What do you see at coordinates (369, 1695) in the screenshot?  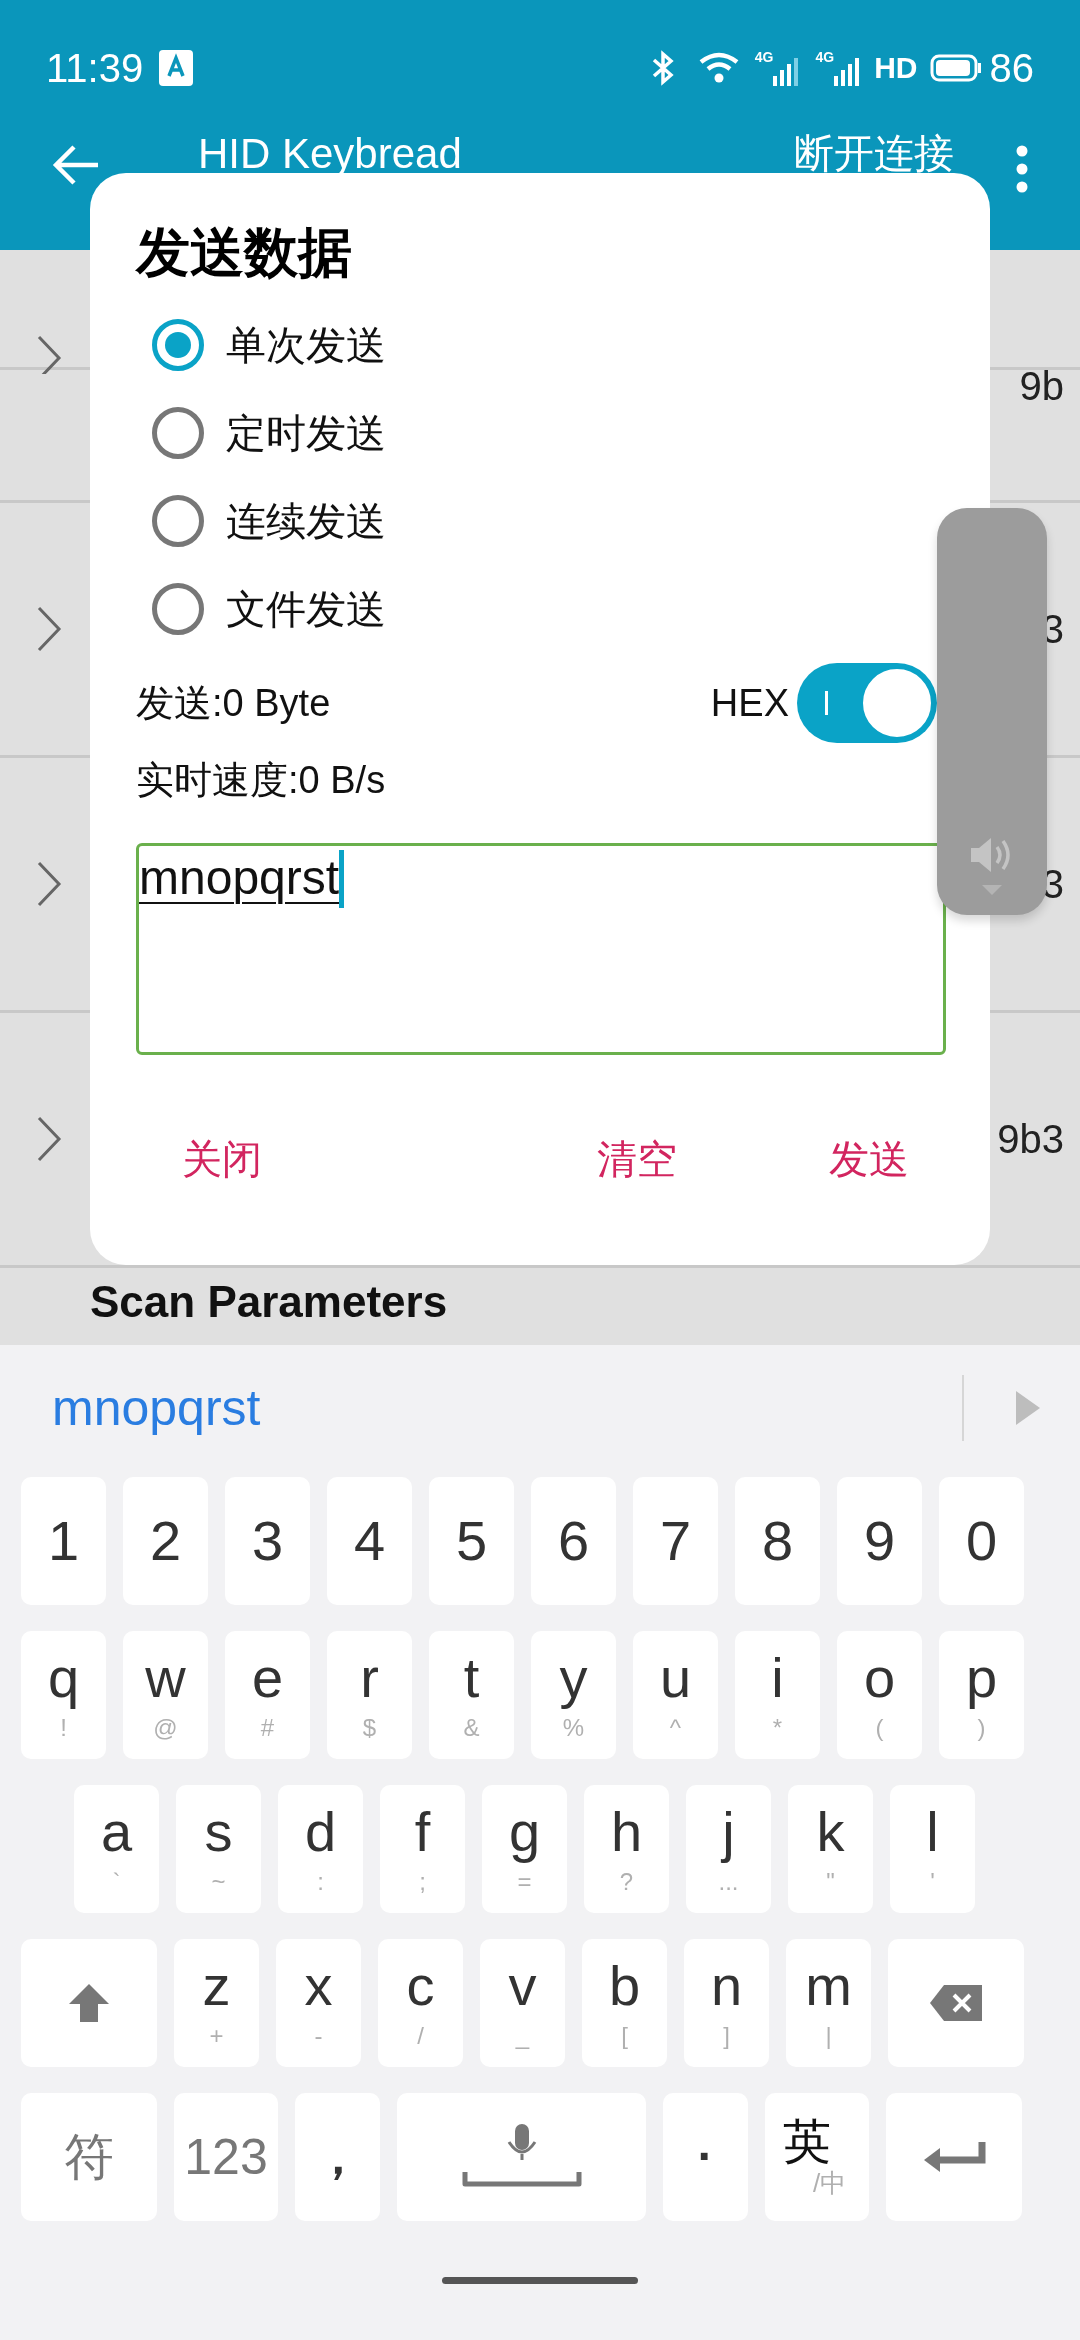 I see `keyboard-key: r $` at bounding box center [369, 1695].